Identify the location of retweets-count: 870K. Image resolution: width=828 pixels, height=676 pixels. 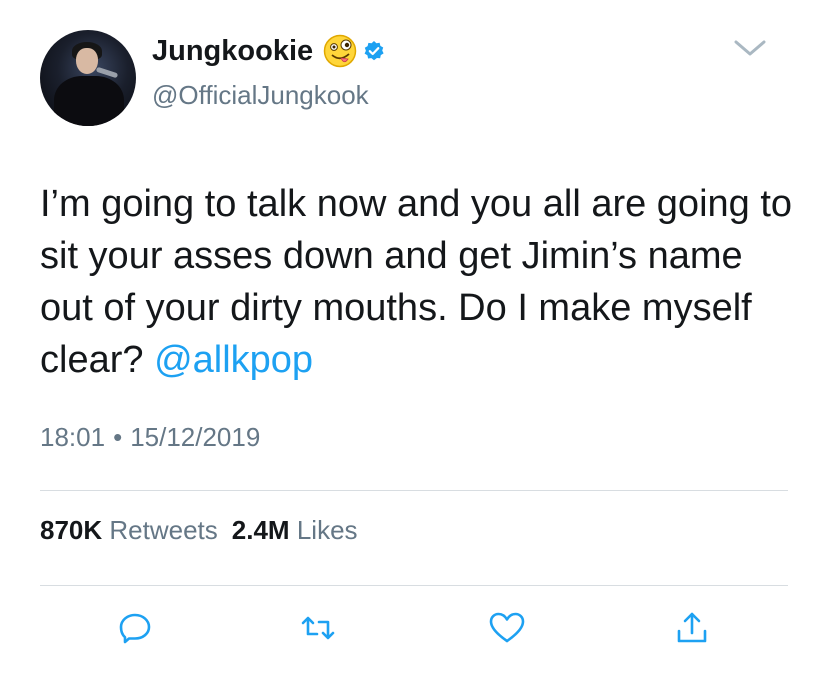
(71, 530).